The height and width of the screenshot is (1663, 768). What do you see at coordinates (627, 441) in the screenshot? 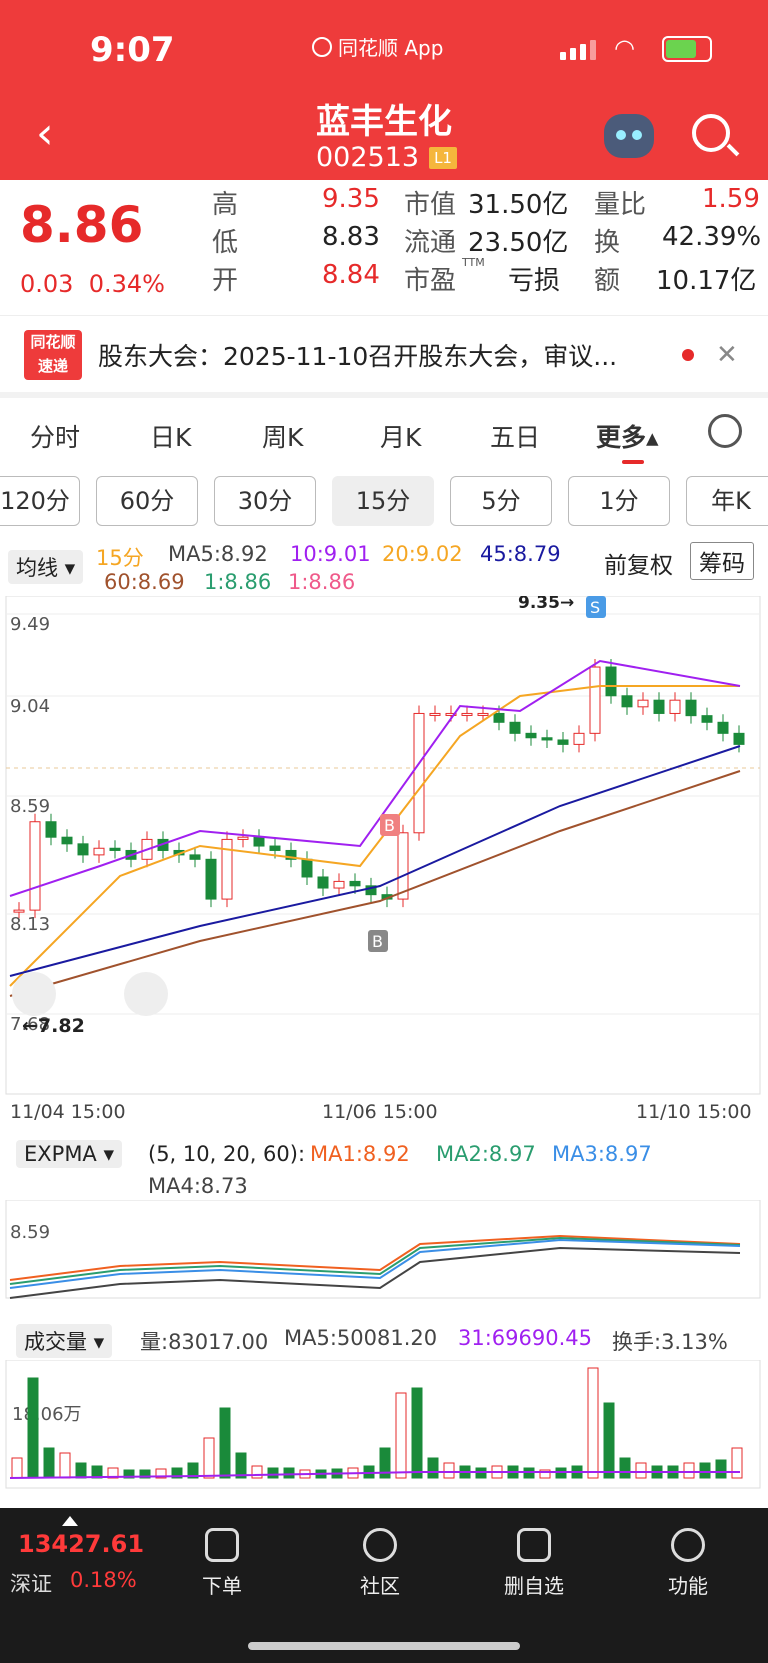
I see `tab-more: 更多▴` at bounding box center [627, 441].